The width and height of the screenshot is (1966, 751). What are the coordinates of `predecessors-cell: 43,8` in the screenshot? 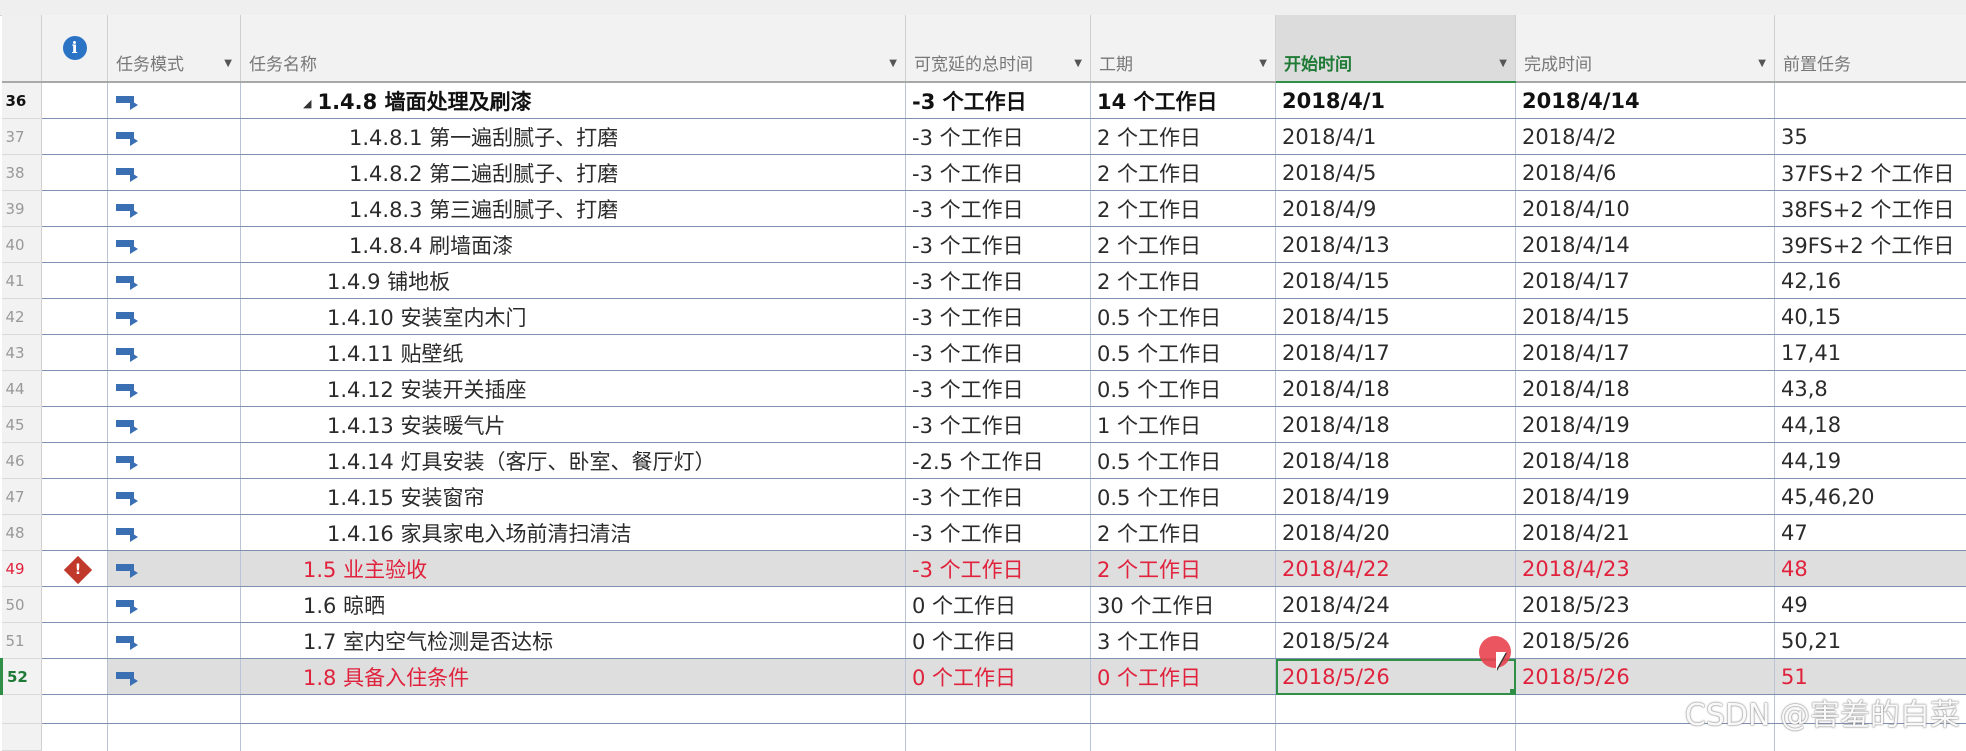 It's located at (1870, 389).